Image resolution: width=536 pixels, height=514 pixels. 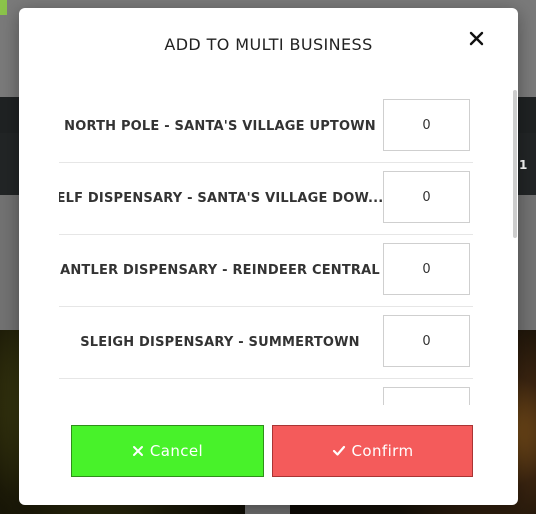 What do you see at coordinates (3, 7) in the screenshot?
I see `background-accent` at bounding box center [3, 7].